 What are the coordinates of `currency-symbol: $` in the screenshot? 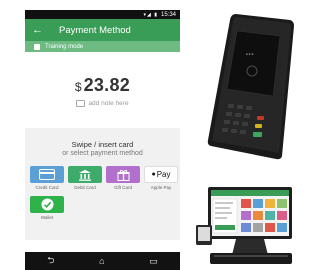 It's located at (78, 87).